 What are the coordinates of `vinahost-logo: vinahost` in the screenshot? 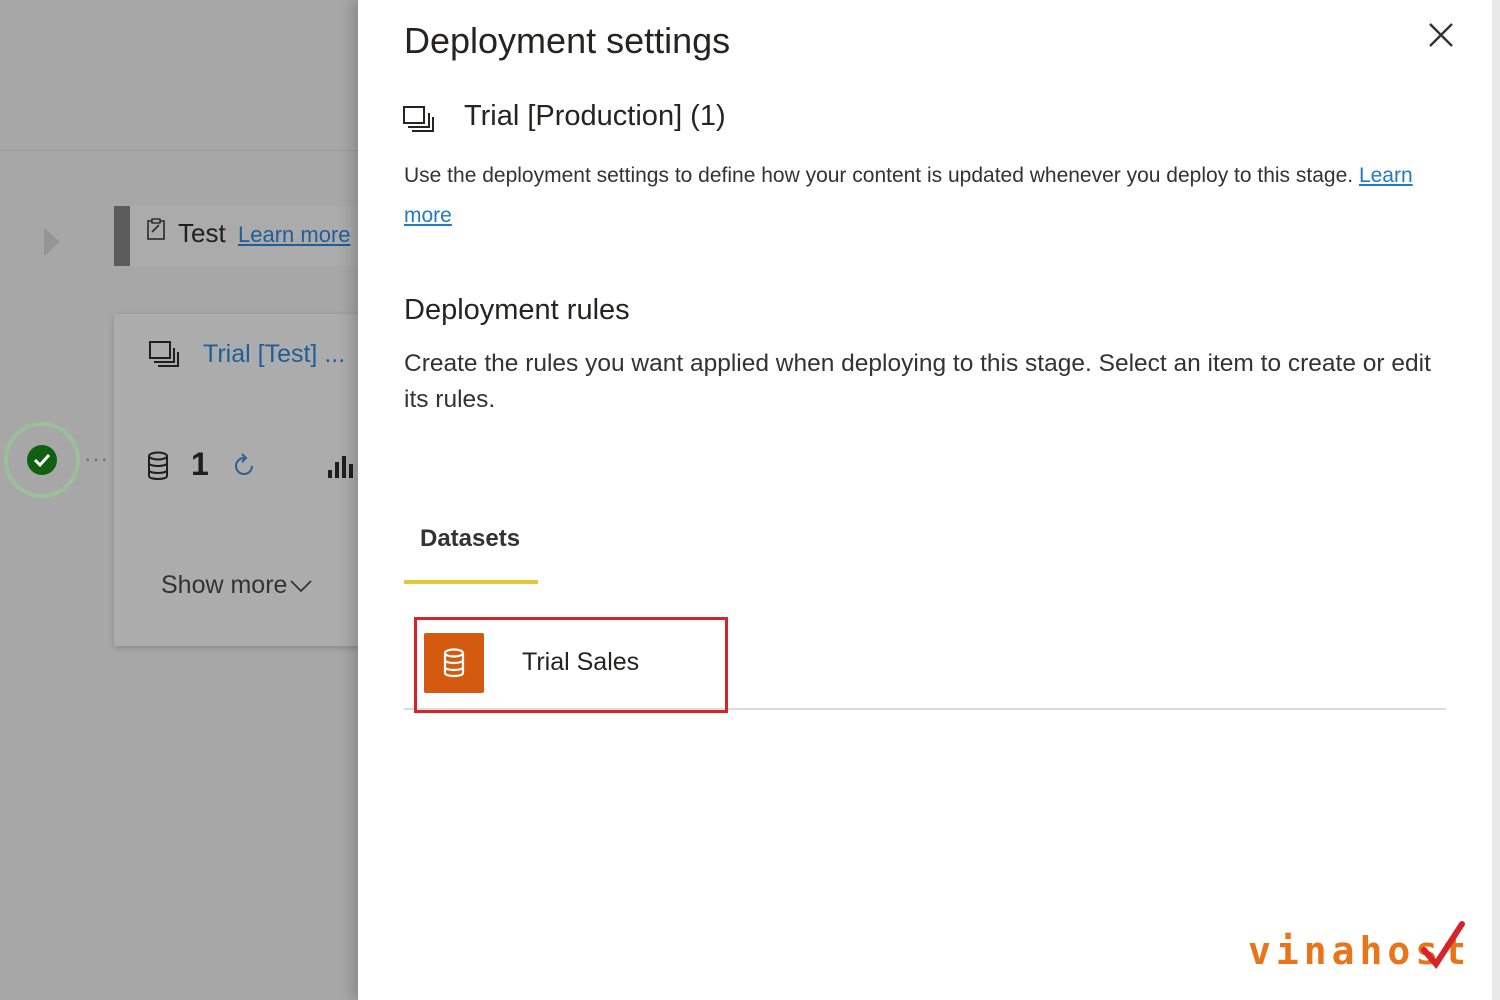 It's located at (1357, 945).